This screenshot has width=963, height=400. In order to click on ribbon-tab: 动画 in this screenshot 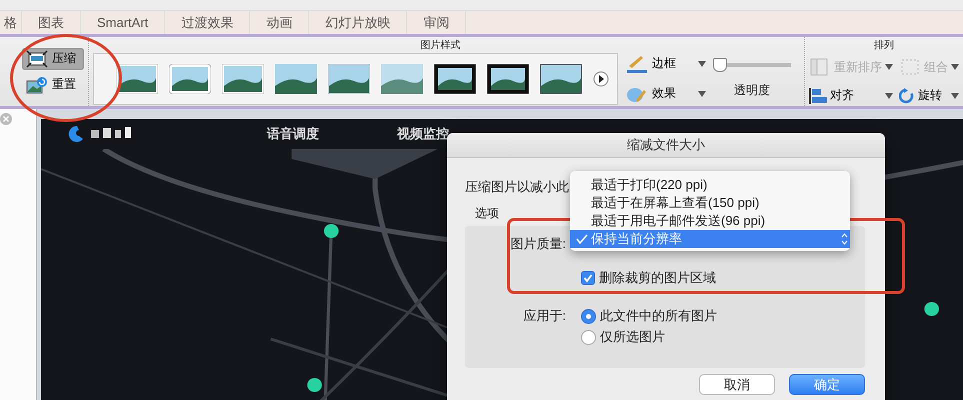, I will do `click(280, 22)`.